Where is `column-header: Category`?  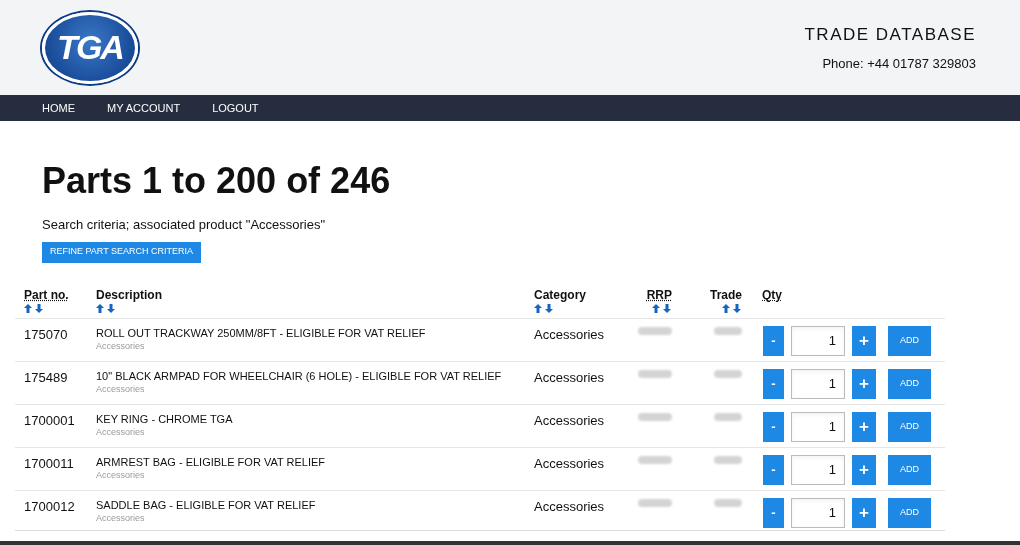 column-header: Category is located at coordinates (579, 294).